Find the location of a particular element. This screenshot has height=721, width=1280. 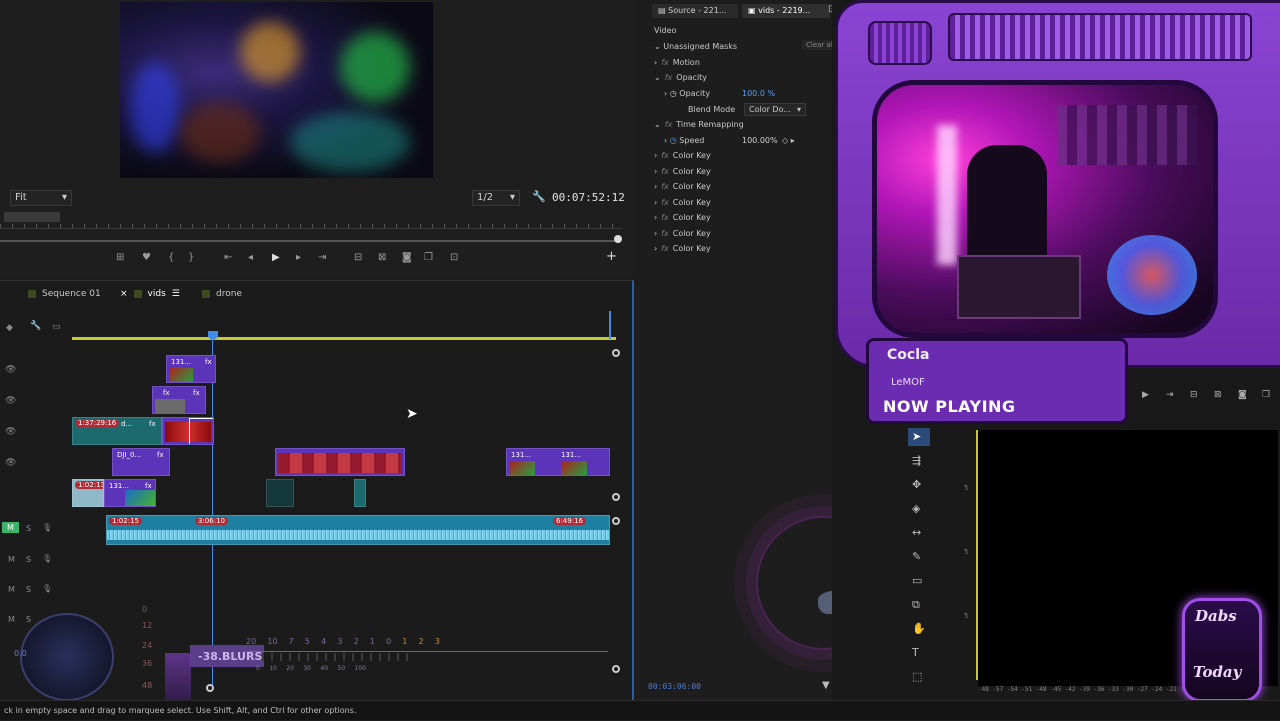

effect-timecode: 00:03:06:00 is located at coordinates (674, 686).